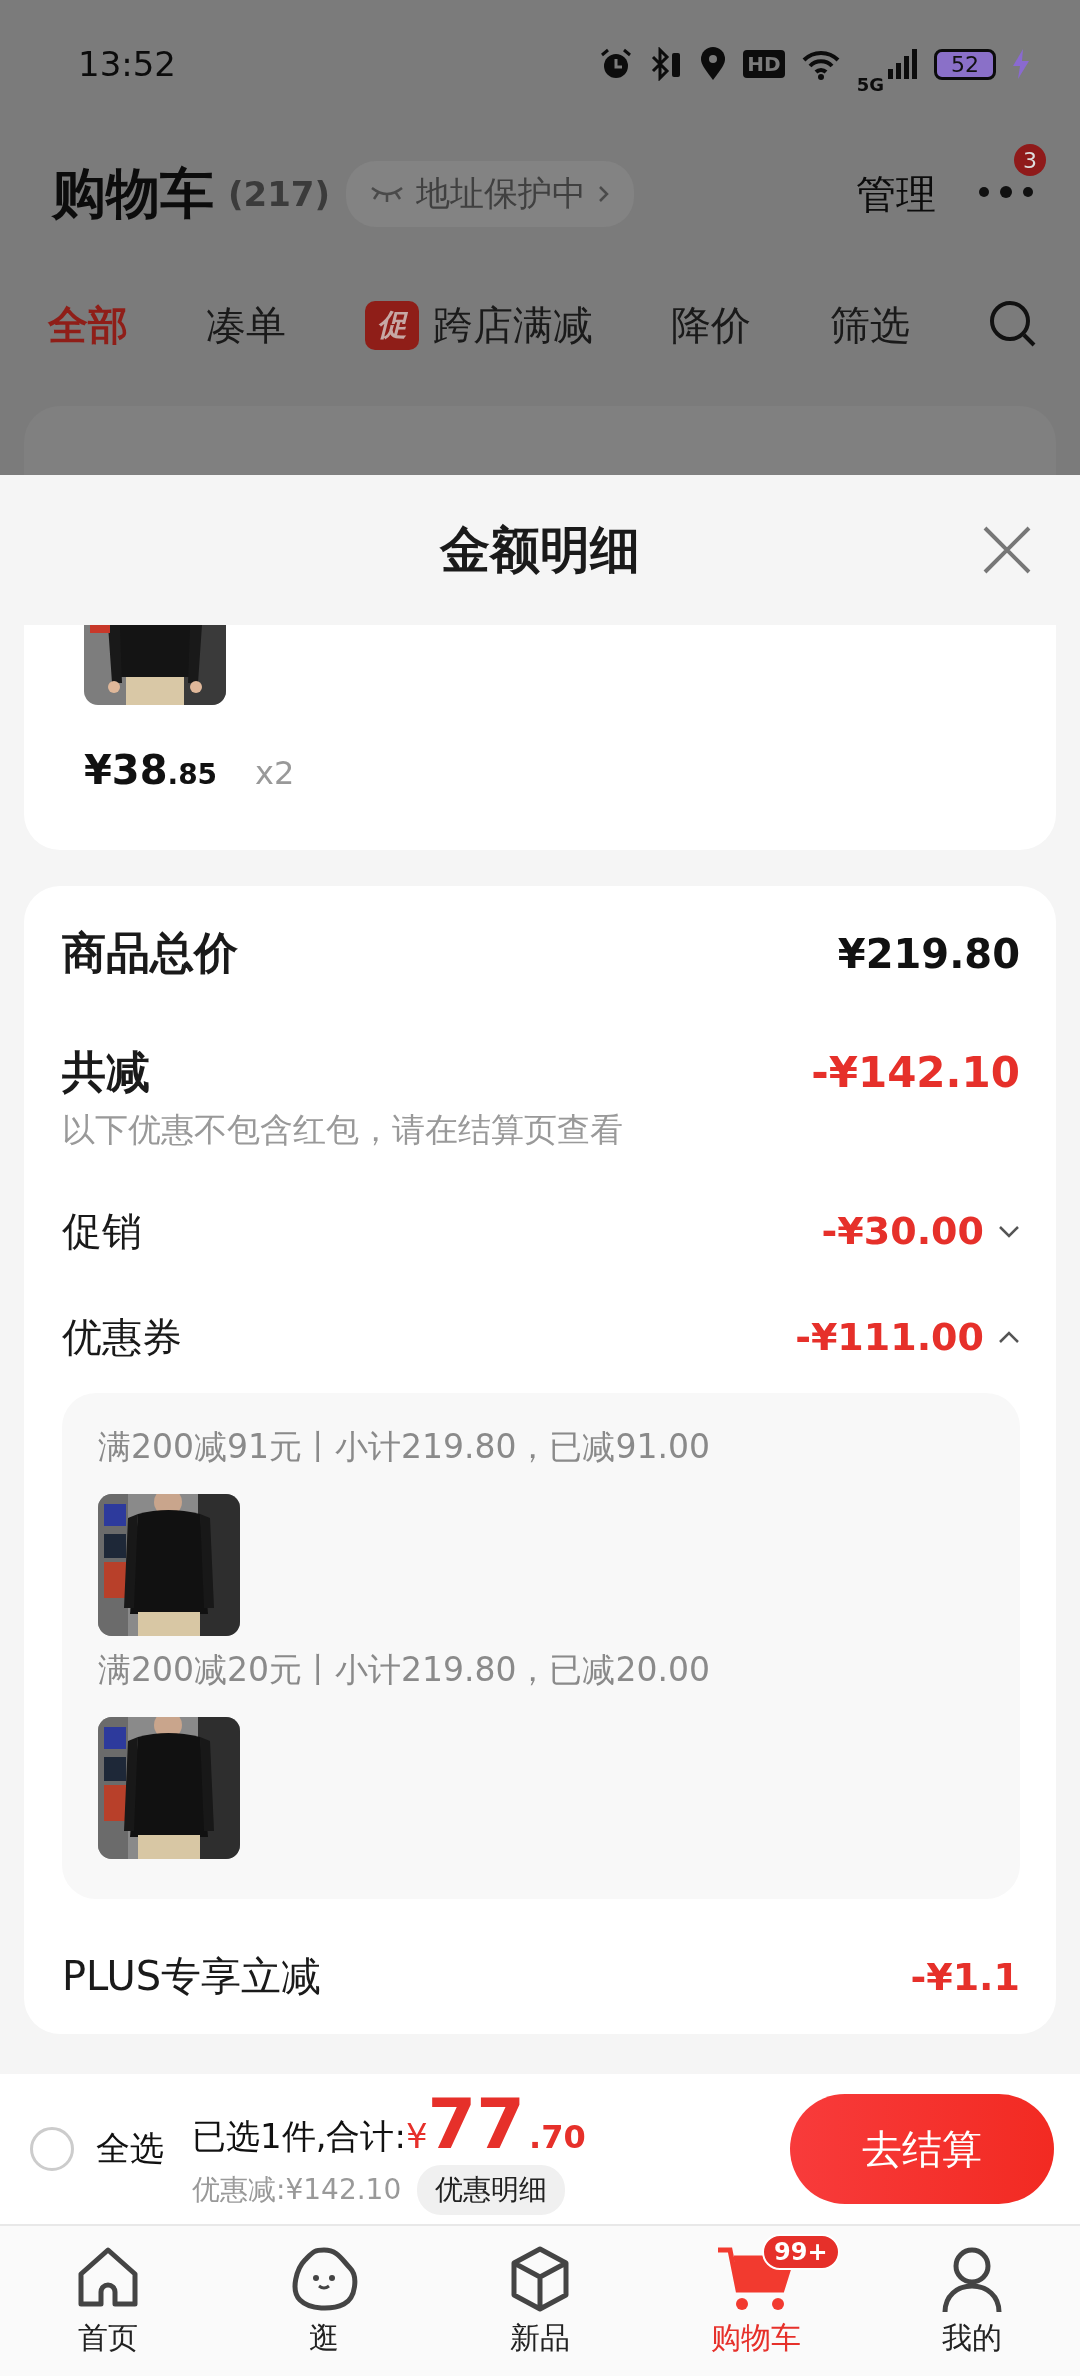  Describe the element at coordinates (764, 64) in the screenshot. I see `hd-indicator: HD` at that location.